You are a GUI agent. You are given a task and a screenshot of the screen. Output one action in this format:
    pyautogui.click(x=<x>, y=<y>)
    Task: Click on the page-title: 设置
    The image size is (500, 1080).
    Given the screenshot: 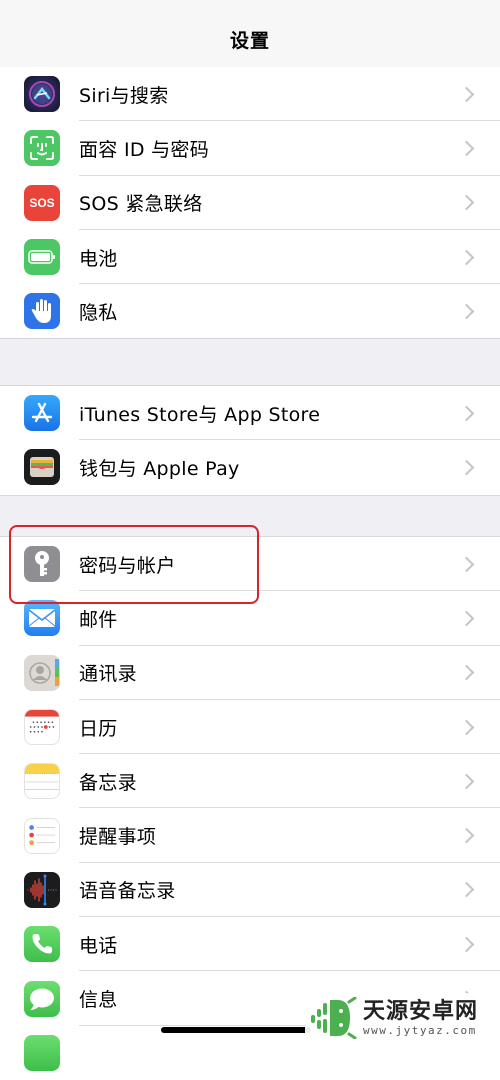 What is the action you would take?
    pyautogui.click(x=249, y=41)
    